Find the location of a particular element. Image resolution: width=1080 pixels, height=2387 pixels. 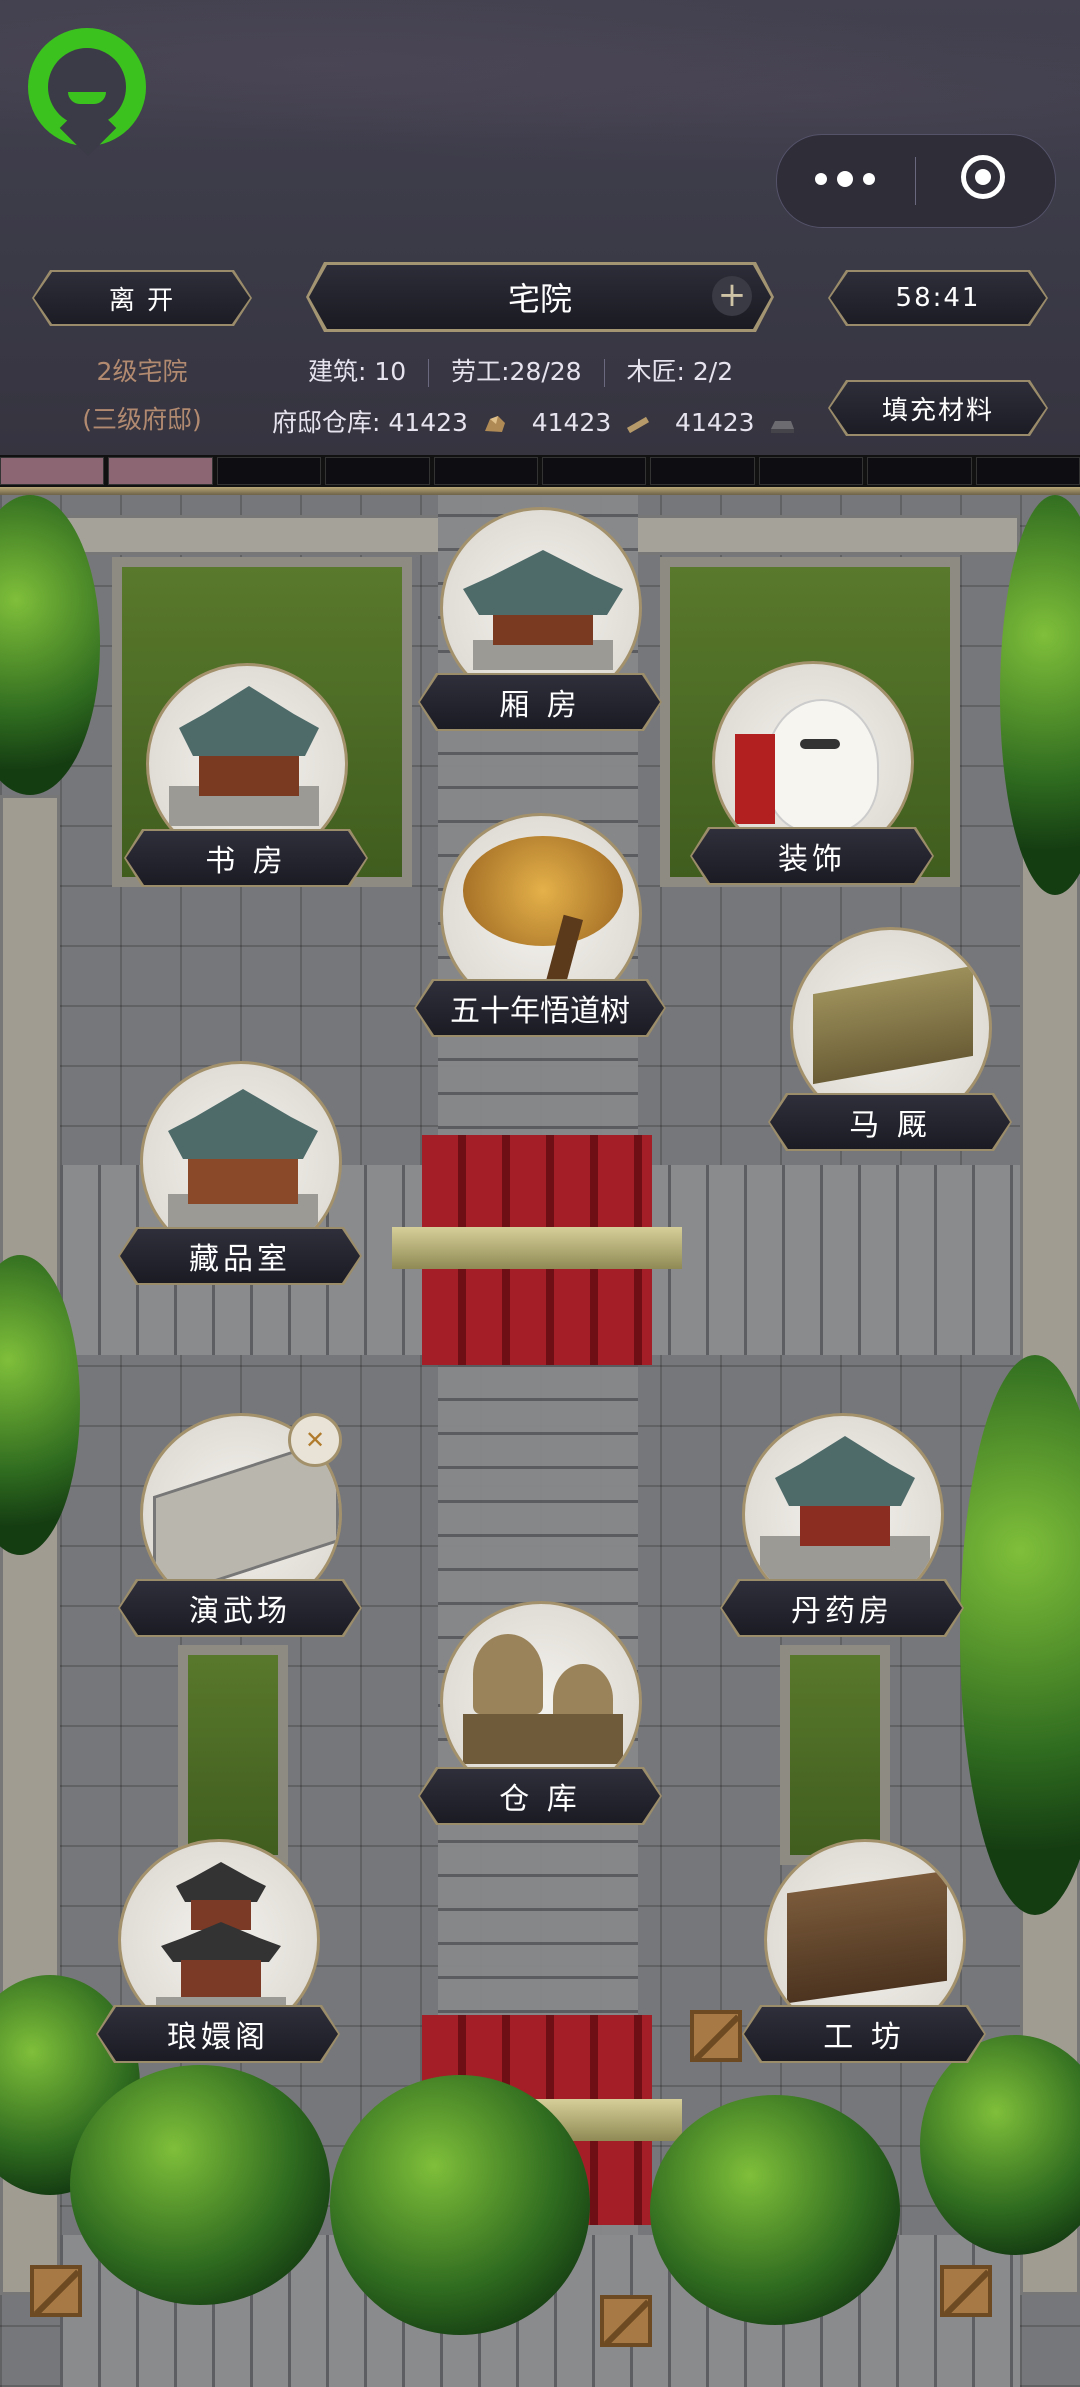

page-title: 宅院 is located at coordinates (539, 299).